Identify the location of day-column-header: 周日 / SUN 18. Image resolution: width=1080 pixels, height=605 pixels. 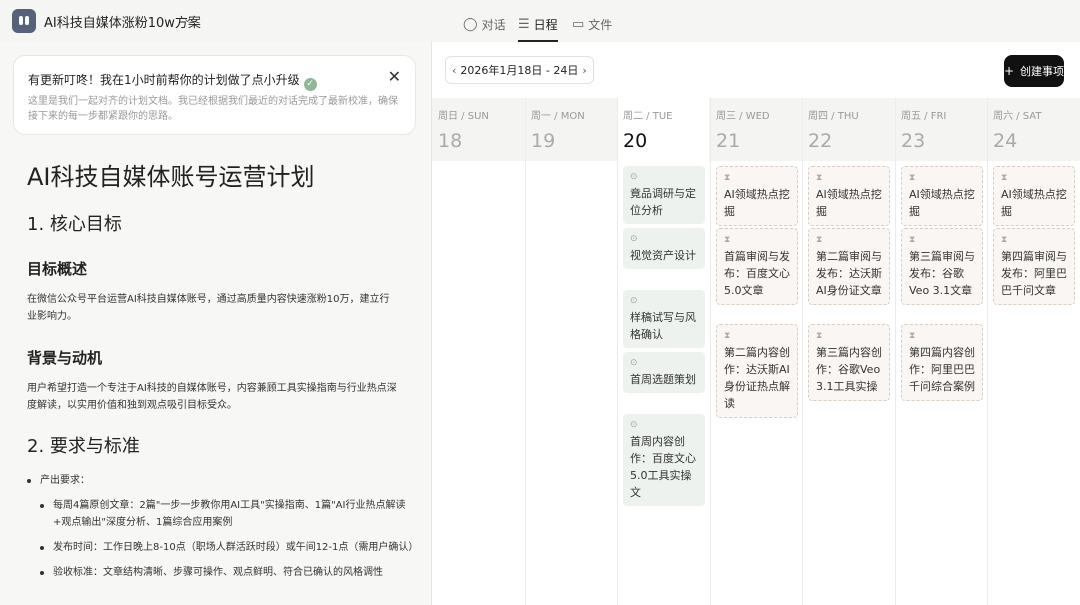
(478, 129).